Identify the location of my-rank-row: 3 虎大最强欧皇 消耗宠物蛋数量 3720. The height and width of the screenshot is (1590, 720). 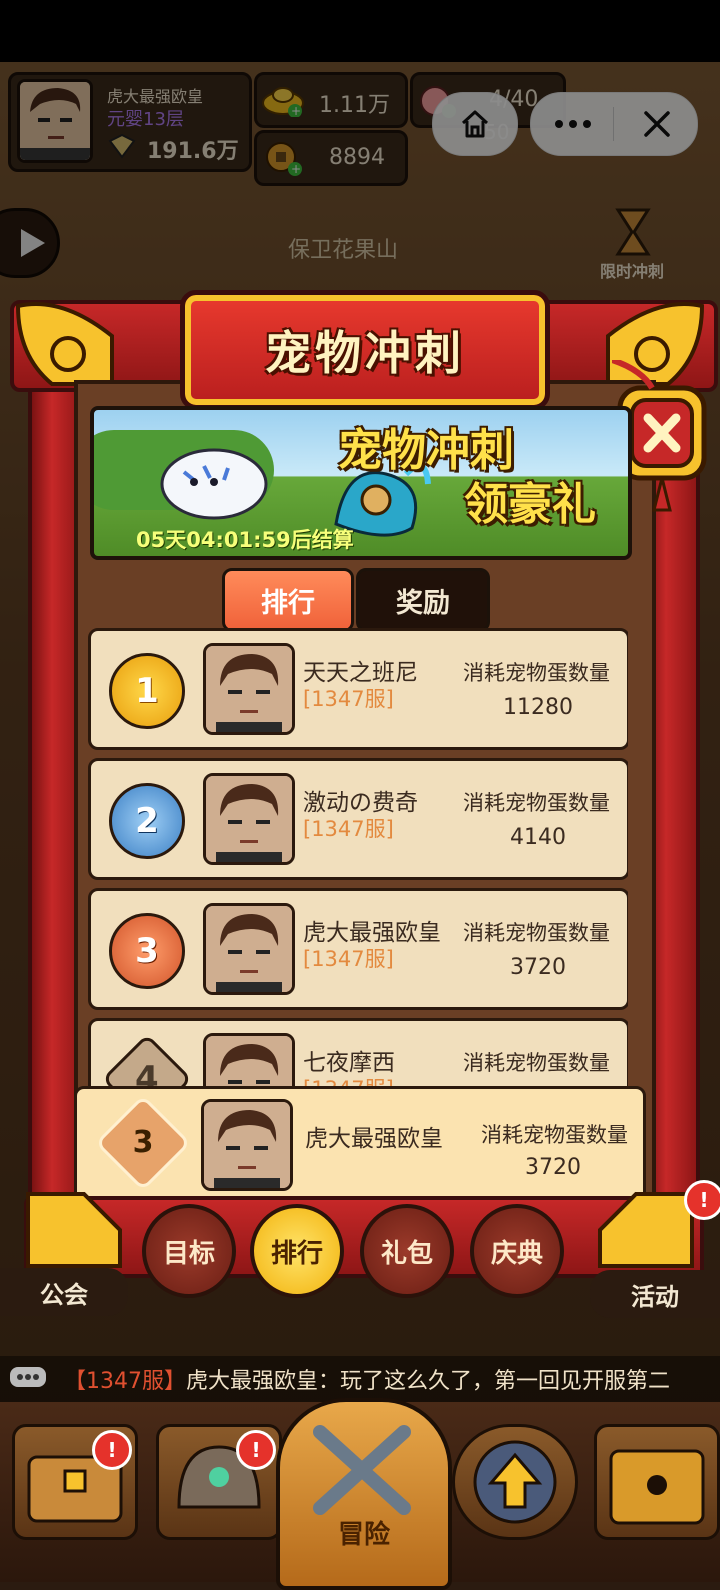
(360, 1147).